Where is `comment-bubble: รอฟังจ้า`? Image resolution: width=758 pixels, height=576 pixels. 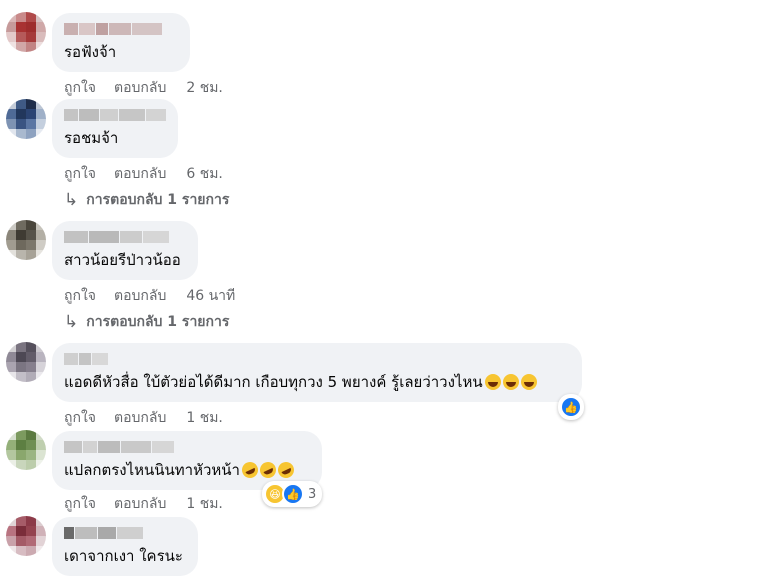
comment-bubble: รอฟังจ้า is located at coordinates (121, 42).